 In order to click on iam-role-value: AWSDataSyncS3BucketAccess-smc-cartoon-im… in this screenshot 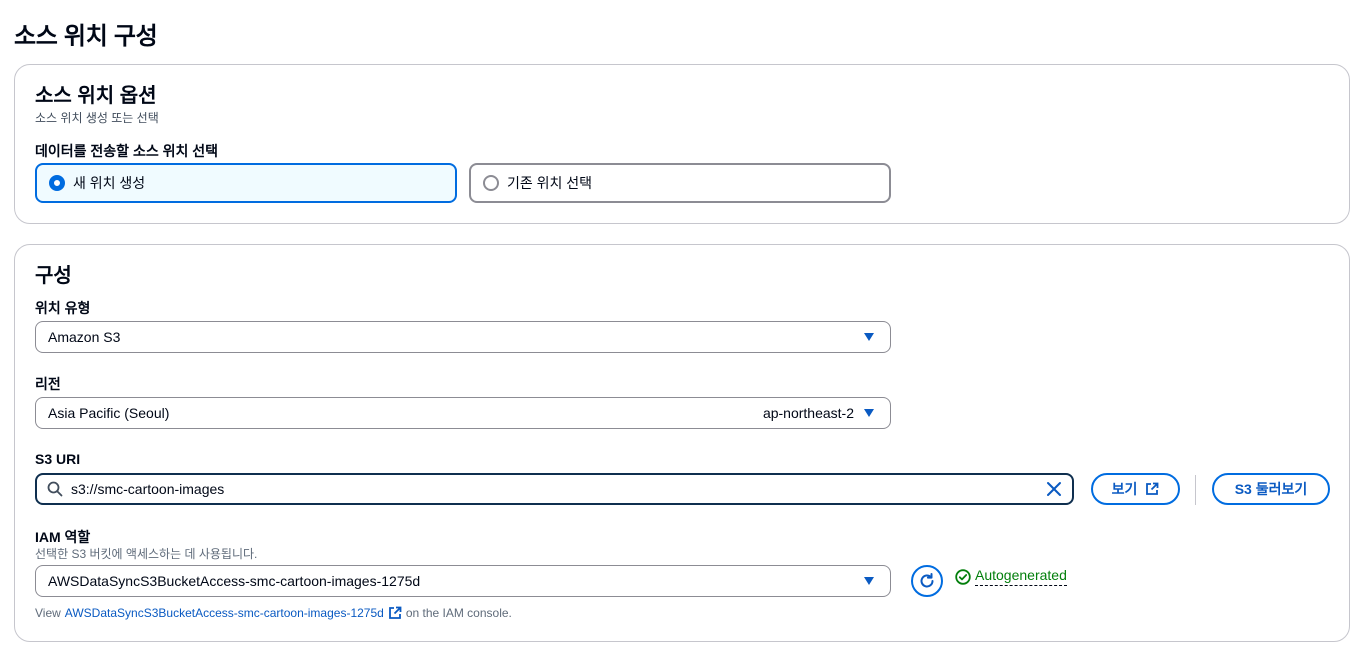, I will do `click(234, 581)`.